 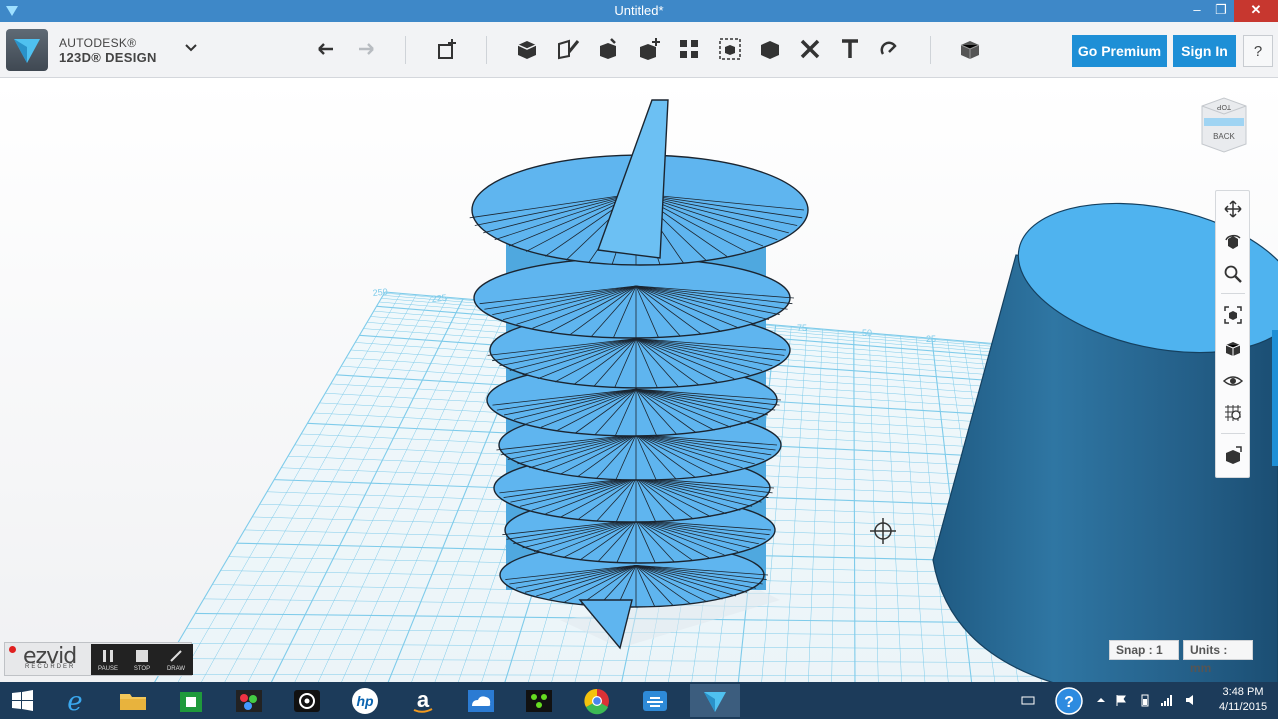 I want to click on units-selector: Units : mm, so click(x=1218, y=657).